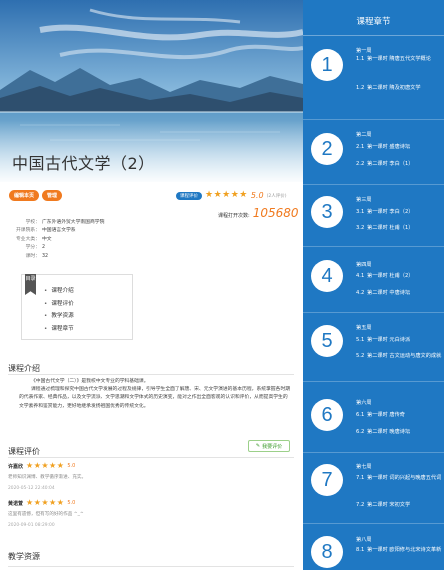 This screenshot has width=444, height=570. What do you see at coordinates (364, 328) in the screenshot?
I see `week-label: 第五周` at bounding box center [364, 328].